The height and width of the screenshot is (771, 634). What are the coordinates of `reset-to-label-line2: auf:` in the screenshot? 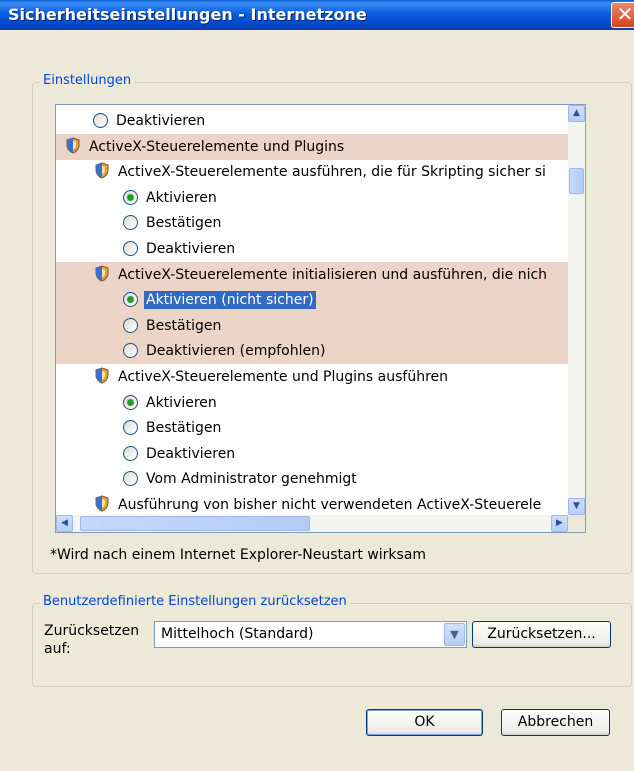 It's located at (57, 649).